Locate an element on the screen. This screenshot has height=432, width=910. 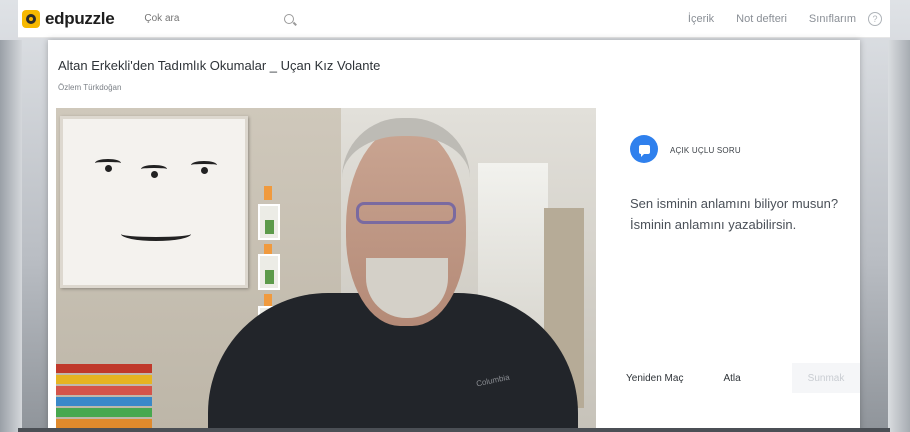
top-navbar: edpuzzle İçerik Not defteri Sınıflarım ? is located at coordinates (454, 19).